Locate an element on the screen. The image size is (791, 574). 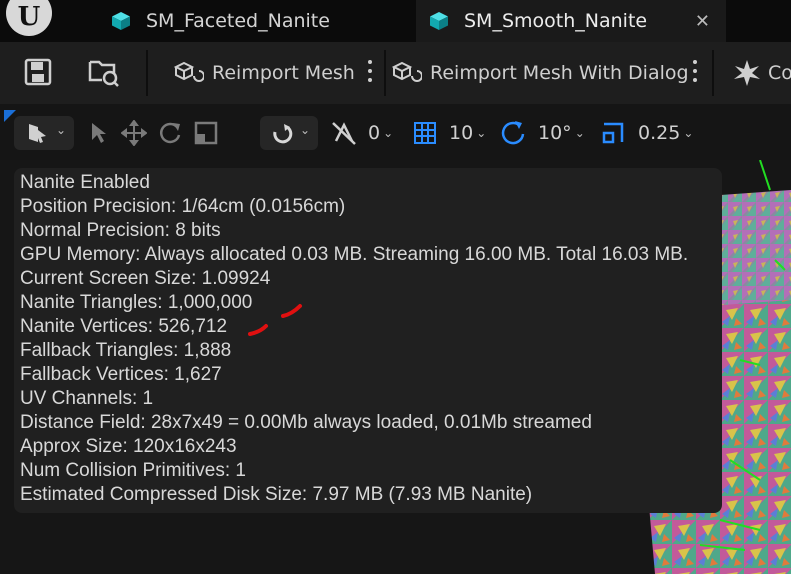
reimport-mesh-with-dialog-button: Reimport Mesh With Dialog is located at coordinates (540, 73).